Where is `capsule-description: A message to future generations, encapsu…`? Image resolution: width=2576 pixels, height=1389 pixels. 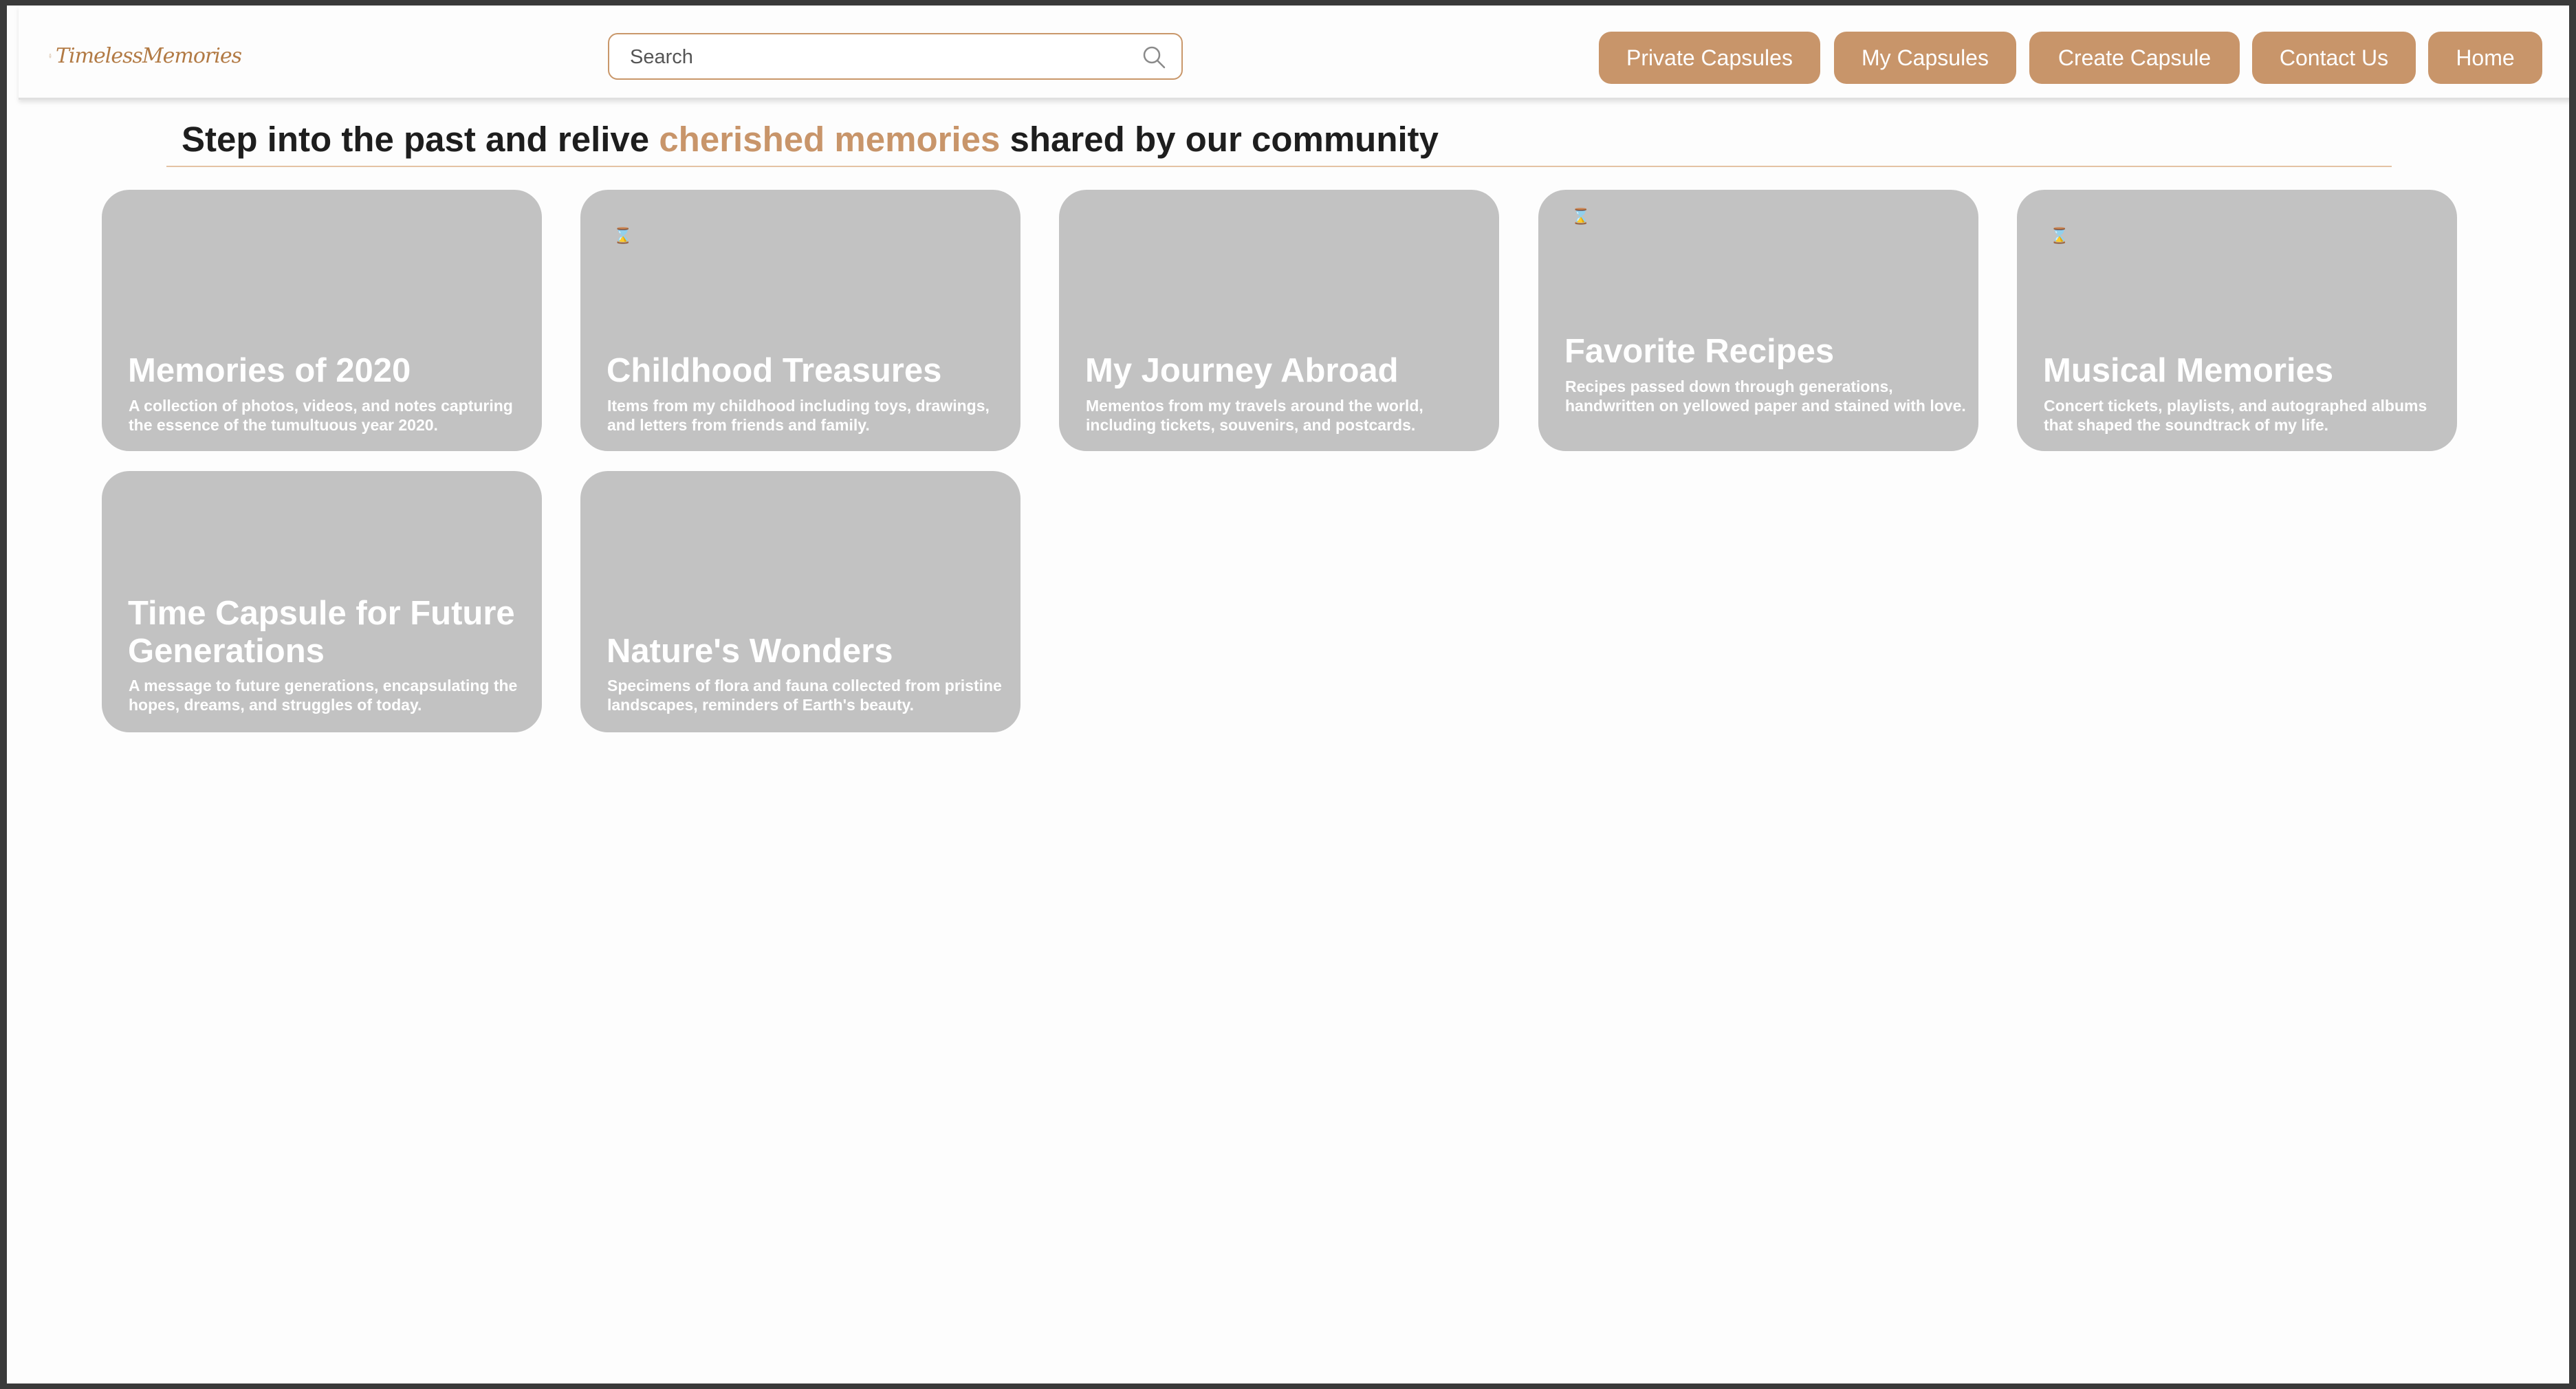
capsule-description: A message to future generations, encapsu… is located at coordinates (323, 695).